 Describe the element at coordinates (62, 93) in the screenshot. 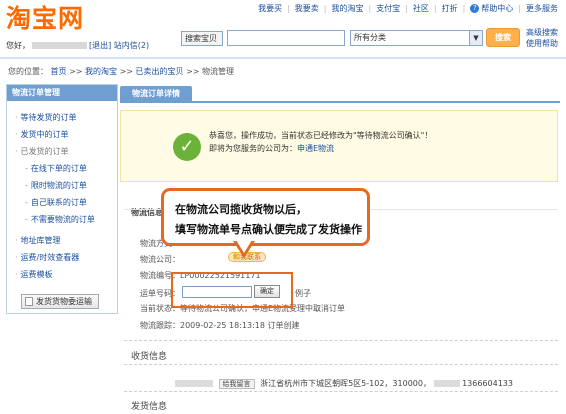

I see `sidebar-title: 物流订单管理` at that location.